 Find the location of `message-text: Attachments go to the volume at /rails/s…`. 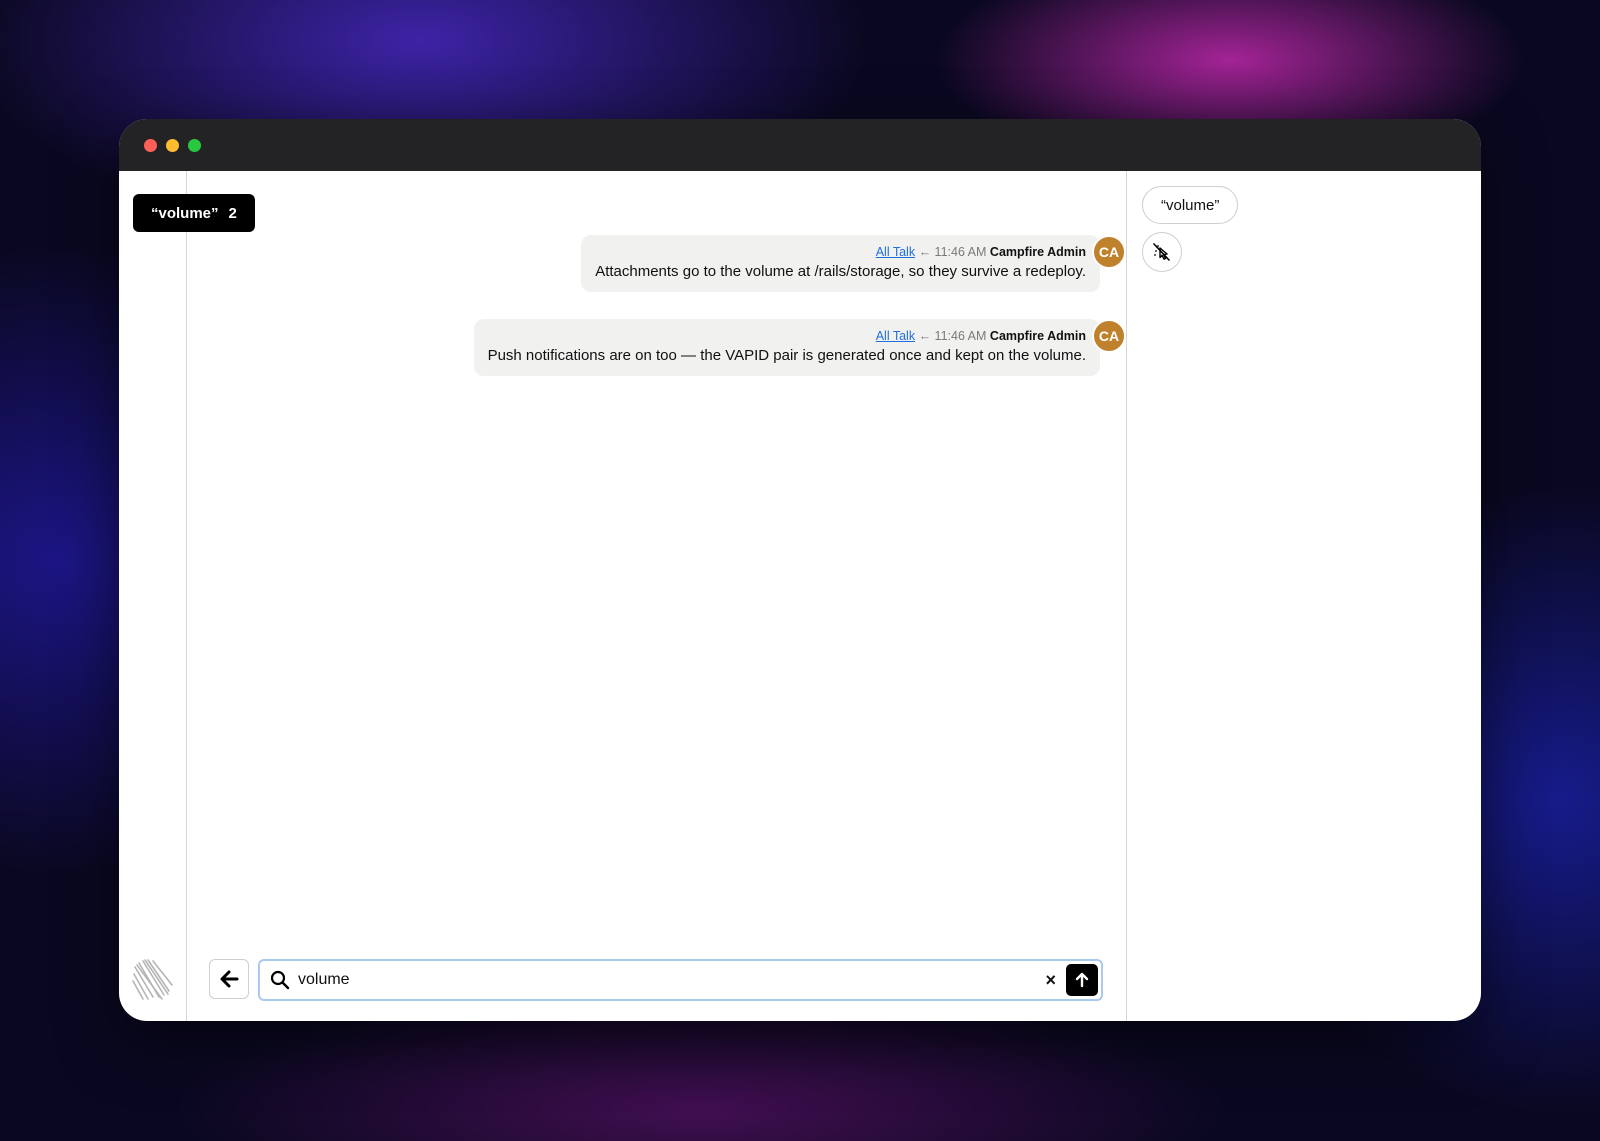

message-text: Attachments go to the volume at /rails/s… is located at coordinates (840, 271).